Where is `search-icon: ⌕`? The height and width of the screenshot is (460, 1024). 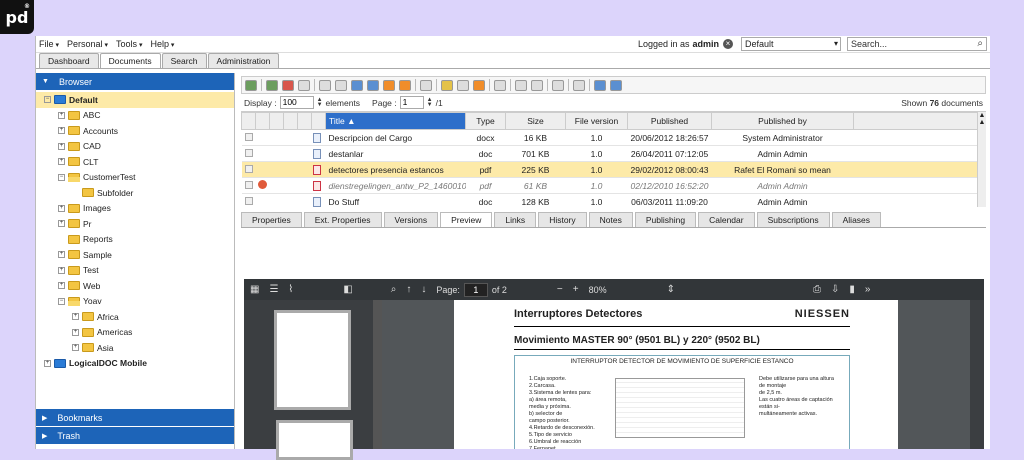
search-icon: ⌕ is located at coordinates (980, 43).